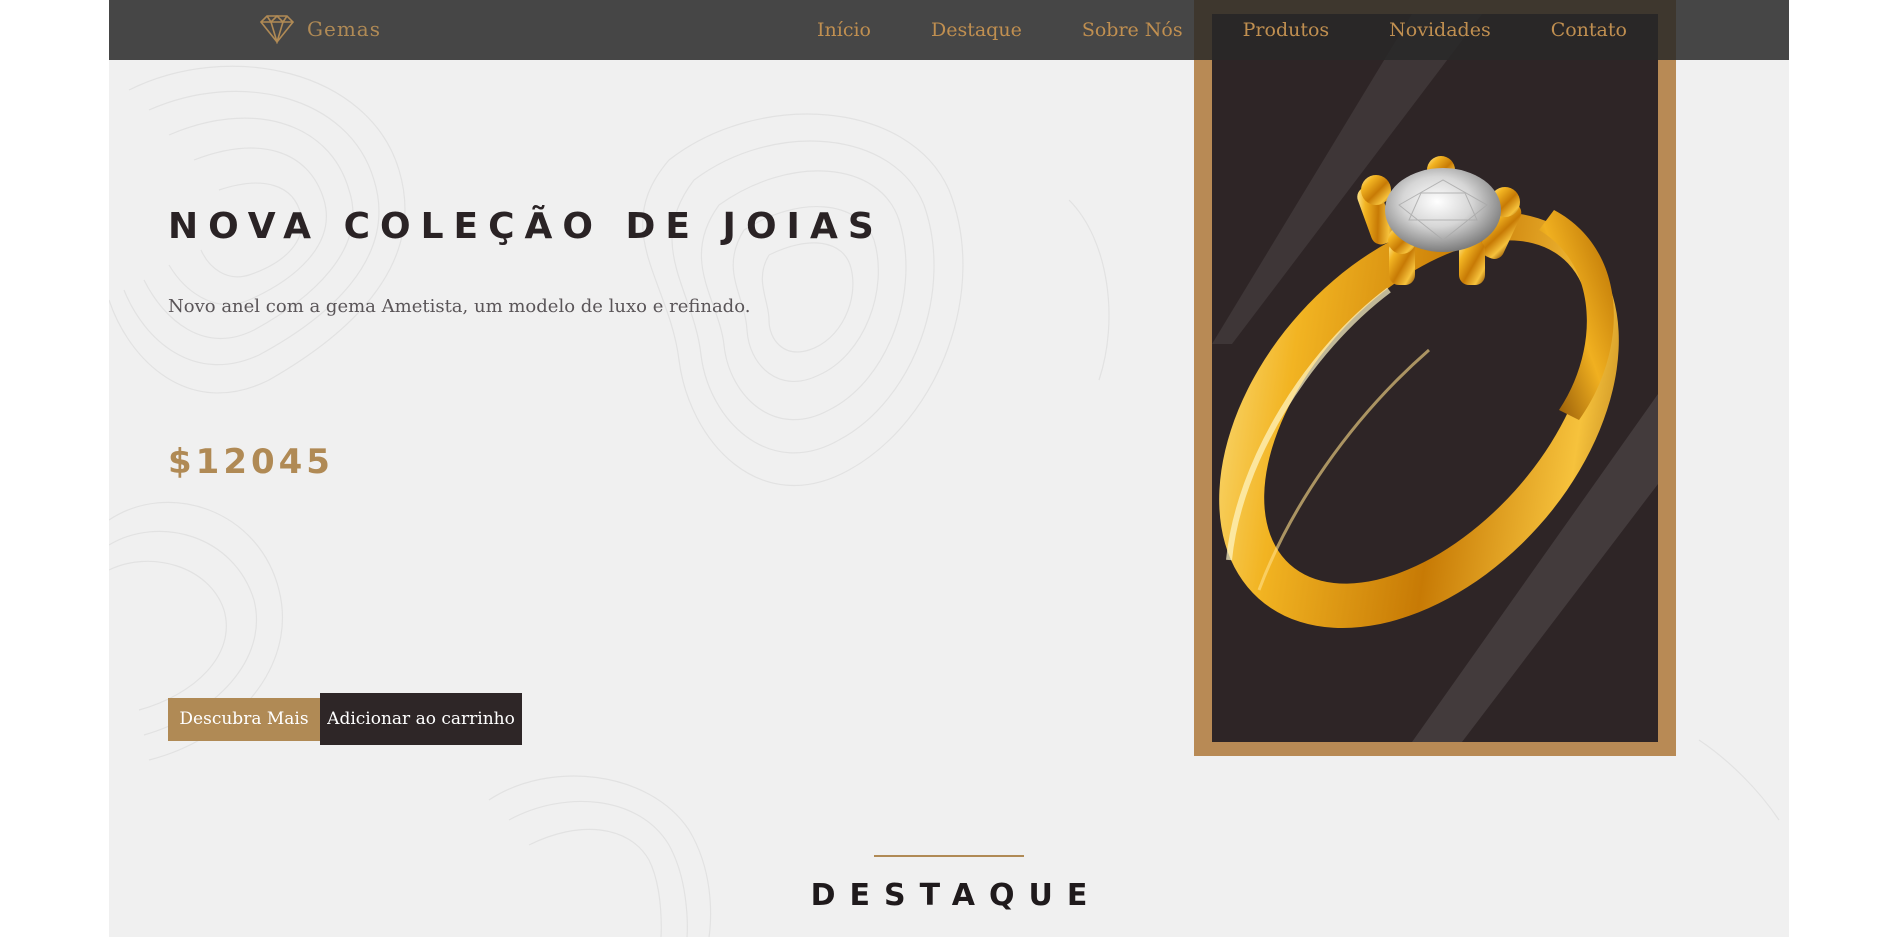  Describe the element at coordinates (1286, 30) in the screenshot. I see `nav-link-produtos: Produtos` at that location.